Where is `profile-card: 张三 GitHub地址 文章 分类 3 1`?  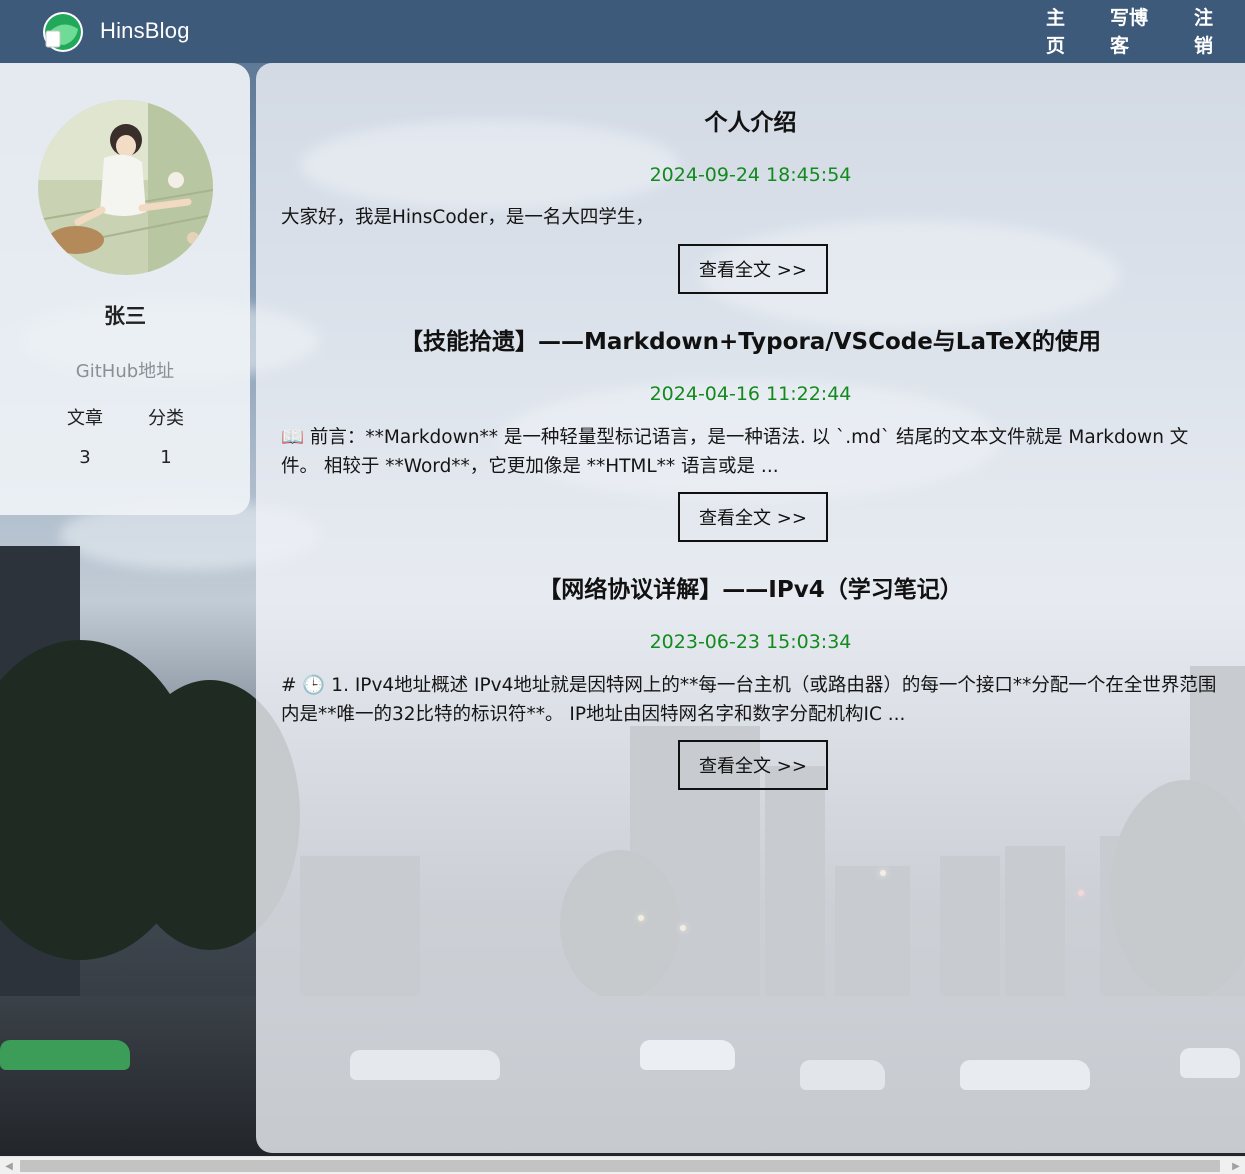 profile-card: 张三 GitHub地址 文章 分类 3 1 is located at coordinates (125, 289).